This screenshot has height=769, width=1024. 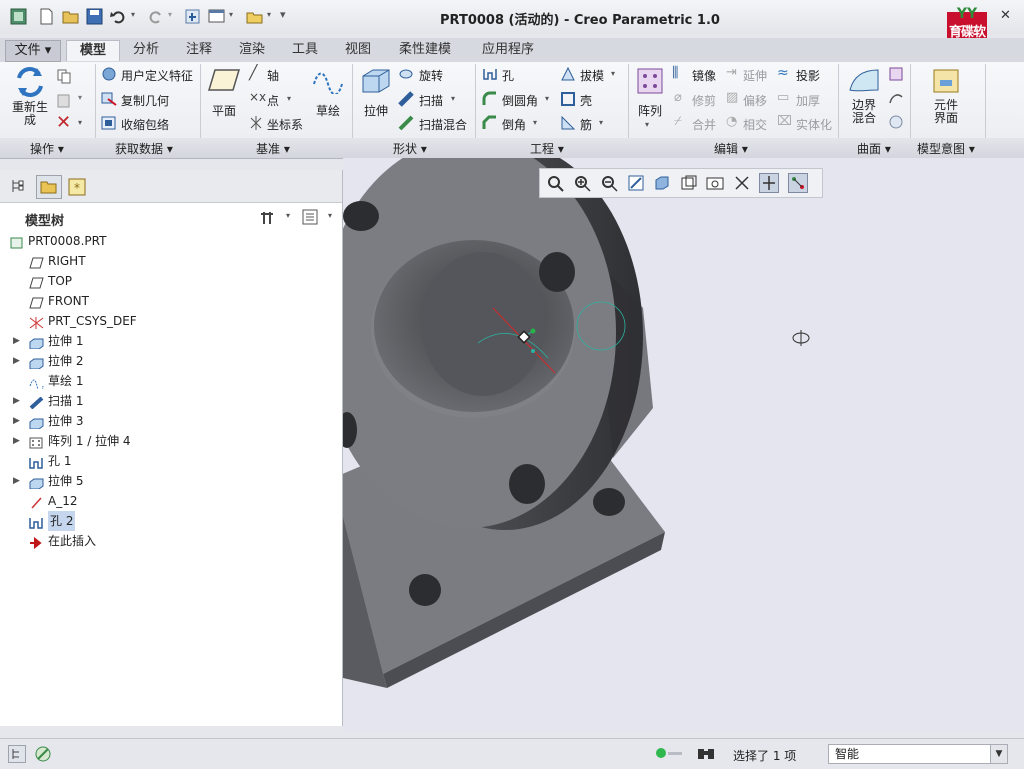 I want to click on tab-render: 渲染, so click(x=252, y=50).